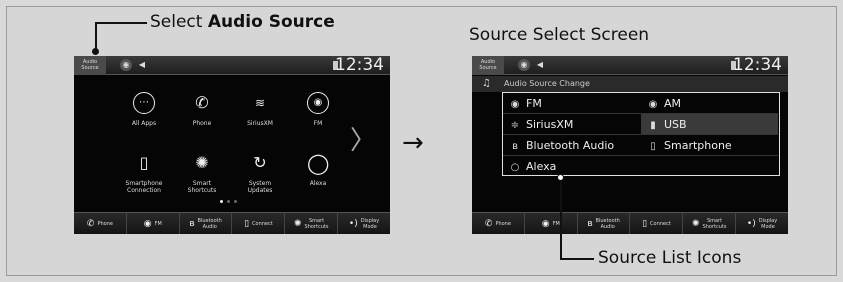 The image size is (843, 282). Describe the element at coordinates (318, 163) in the screenshot. I see `alexa-icon: ◯` at that location.